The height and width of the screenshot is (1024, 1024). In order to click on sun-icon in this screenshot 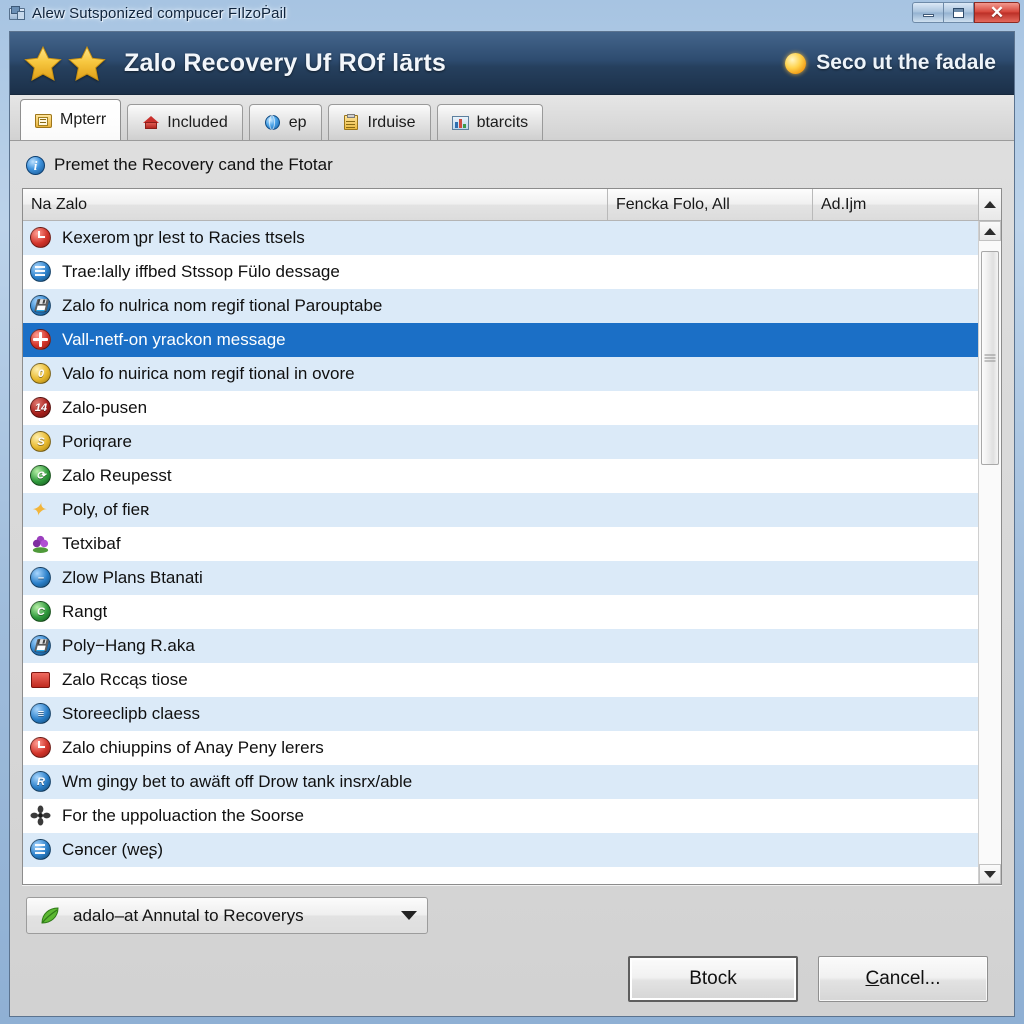, I will do `click(796, 63)`.